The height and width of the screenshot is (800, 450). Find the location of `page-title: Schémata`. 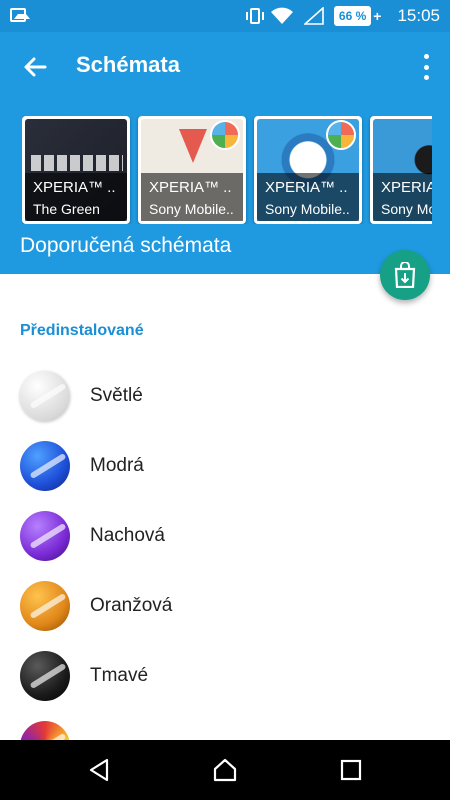

page-title: Schémata is located at coordinates (128, 64).